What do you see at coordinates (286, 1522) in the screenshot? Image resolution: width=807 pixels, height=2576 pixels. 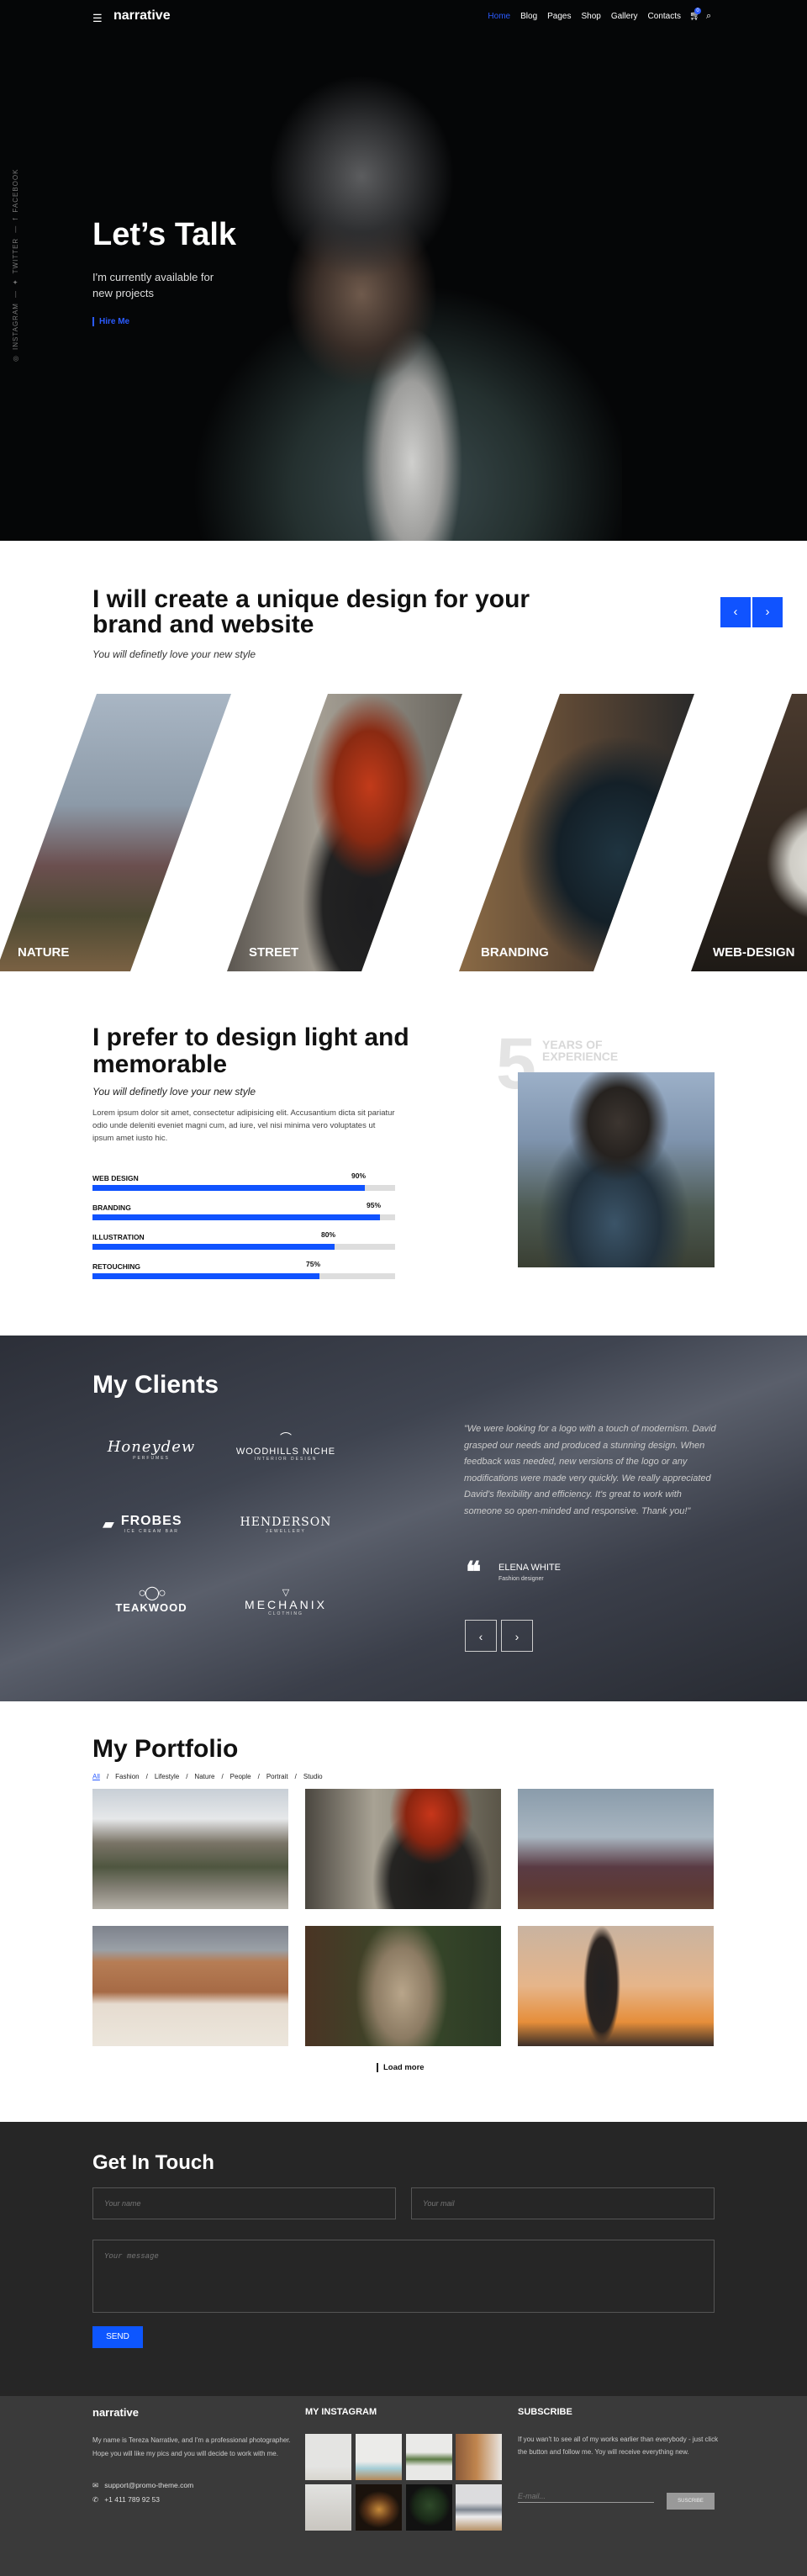 I see `client-name: HENDERSON` at bounding box center [286, 1522].